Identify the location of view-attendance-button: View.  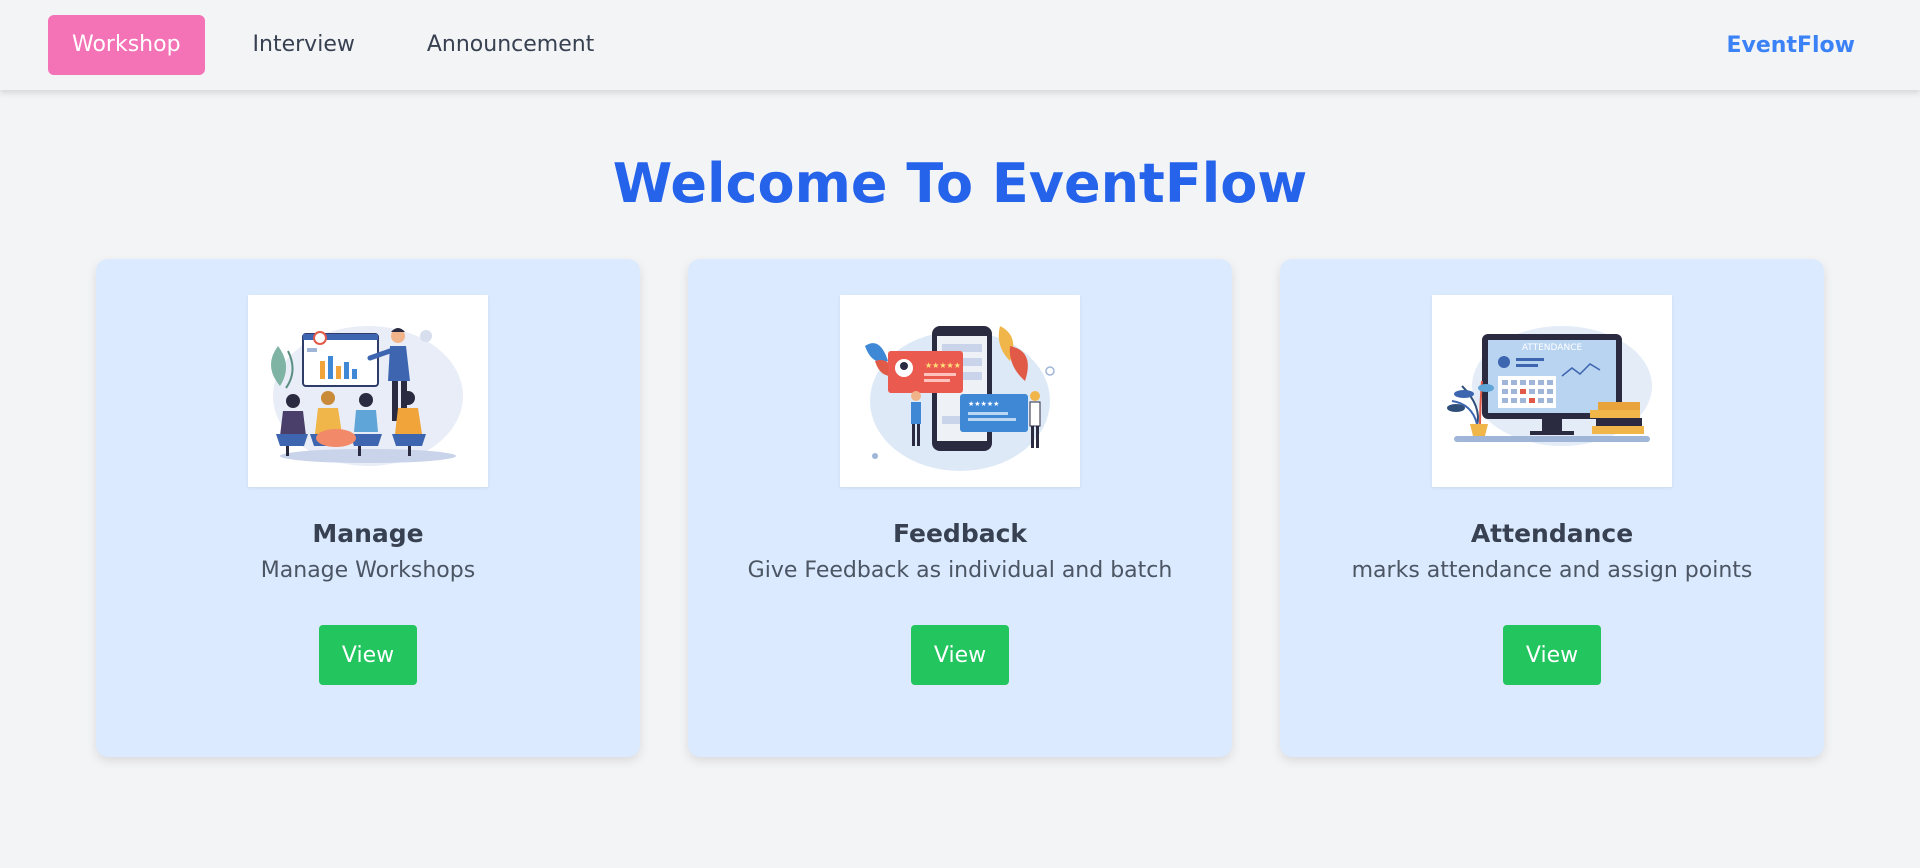
(1552, 655).